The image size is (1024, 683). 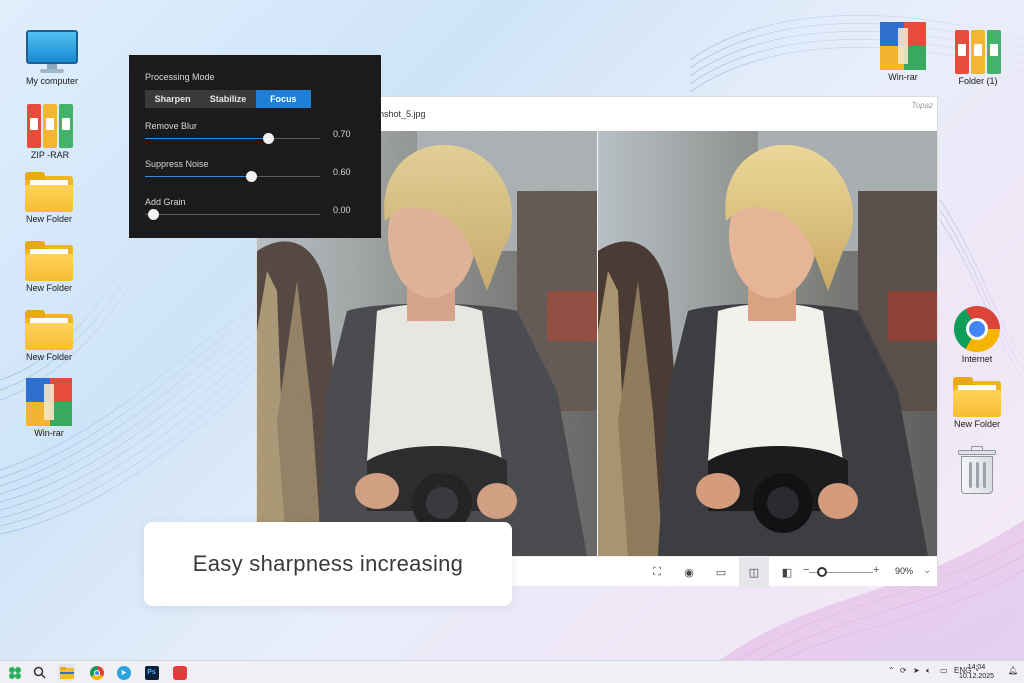 I want to click on add-grain-value: 0.00, so click(x=342, y=210).